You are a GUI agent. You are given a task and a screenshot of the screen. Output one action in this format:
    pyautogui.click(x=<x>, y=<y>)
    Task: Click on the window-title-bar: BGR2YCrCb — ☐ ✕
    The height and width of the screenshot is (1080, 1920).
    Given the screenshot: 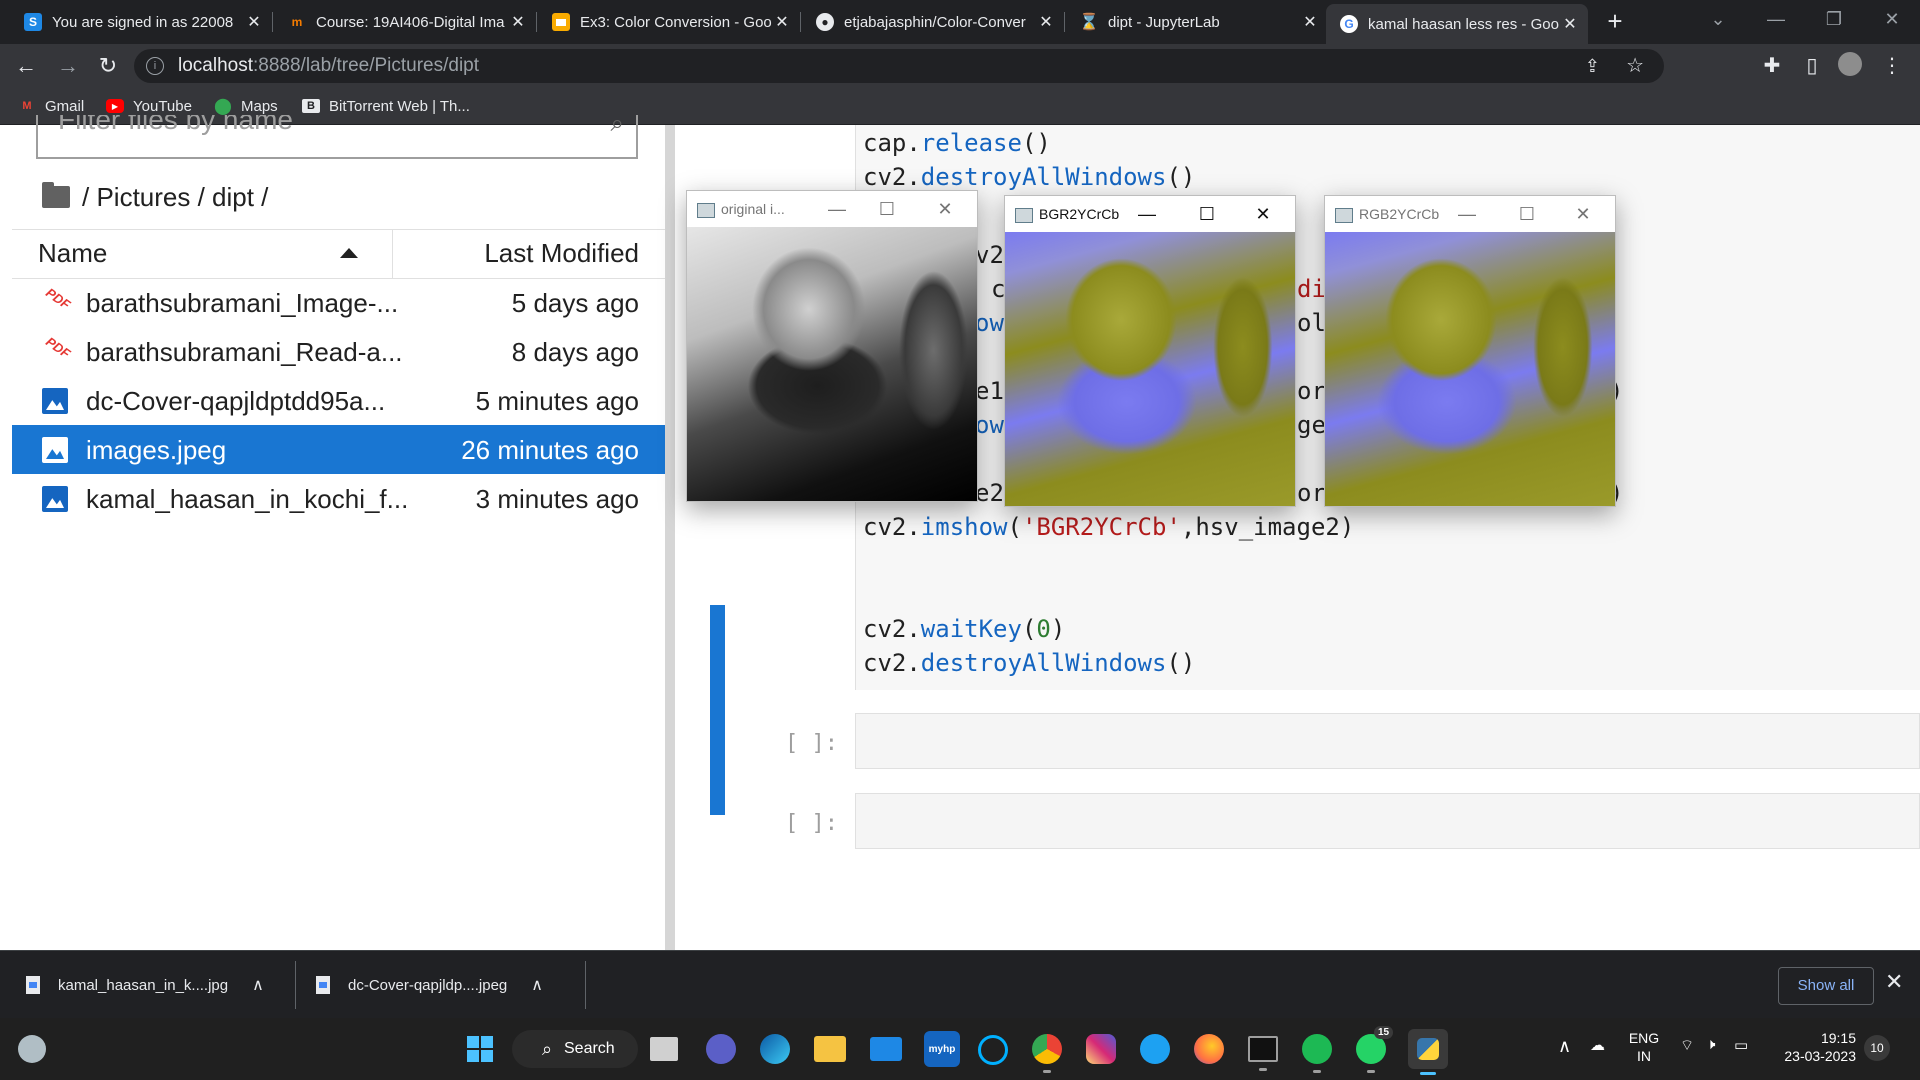 What is the action you would take?
    pyautogui.click(x=1150, y=214)
    